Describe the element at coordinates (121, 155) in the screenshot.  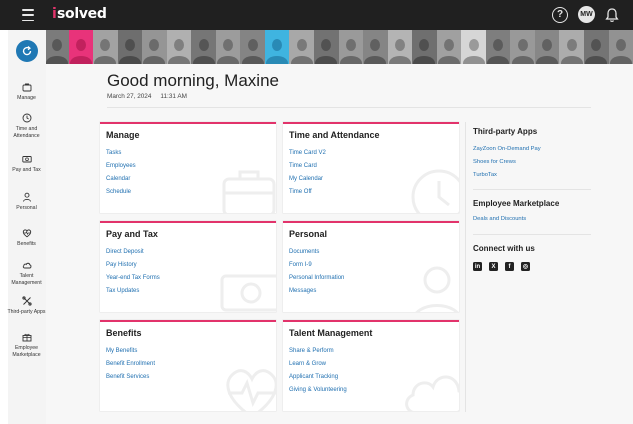
I see `link-tasks: Tasks` at that location.